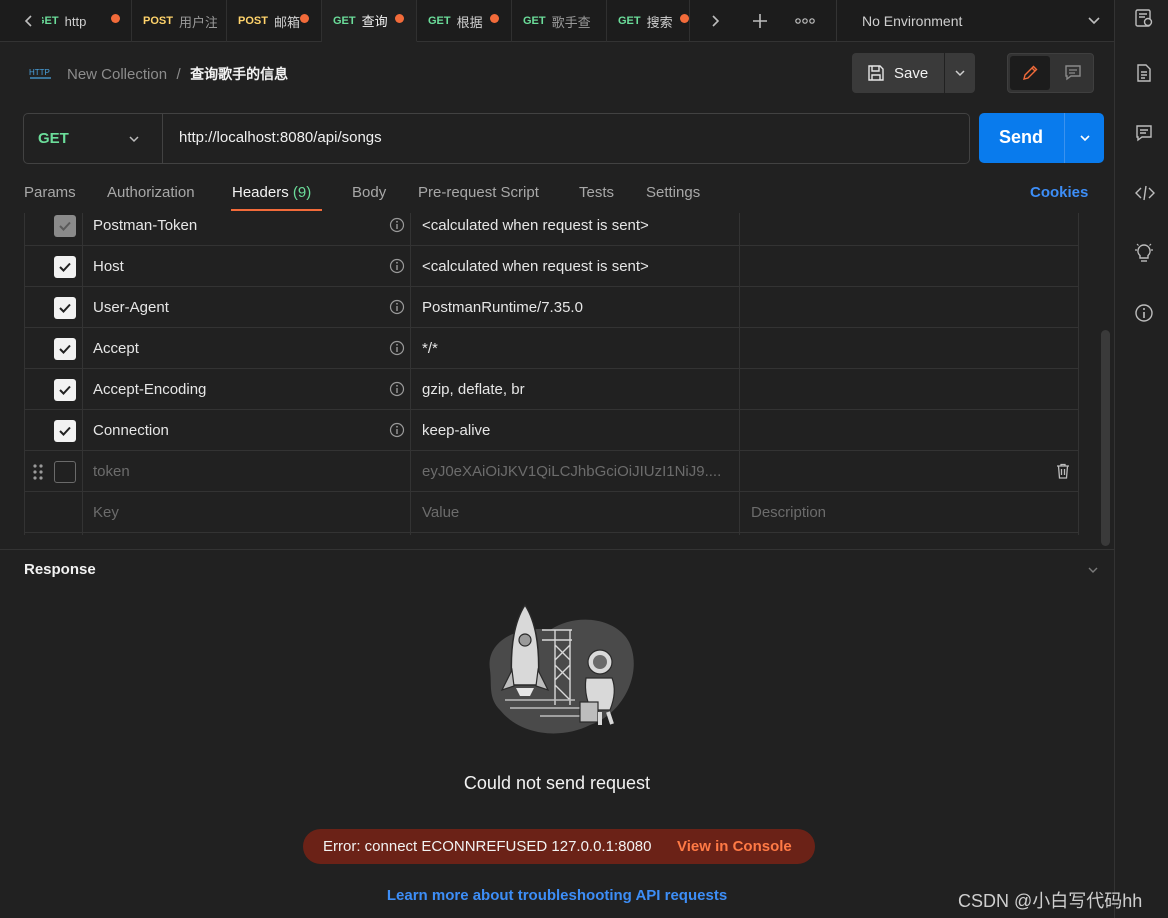 The height and width of the screenshot is (918, 1168). I want to click on code-icon, so click(1145, 193).